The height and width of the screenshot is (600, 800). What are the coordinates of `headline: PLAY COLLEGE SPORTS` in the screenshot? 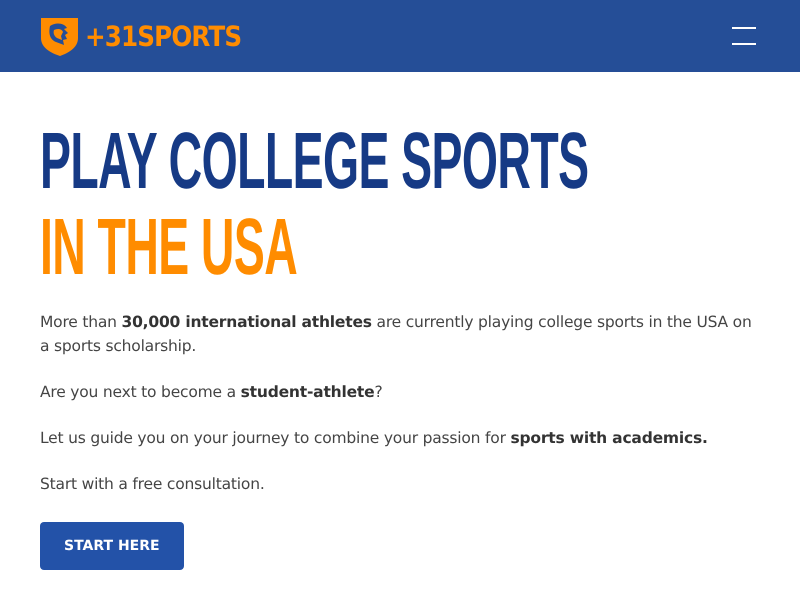 It's located at (314, 161).